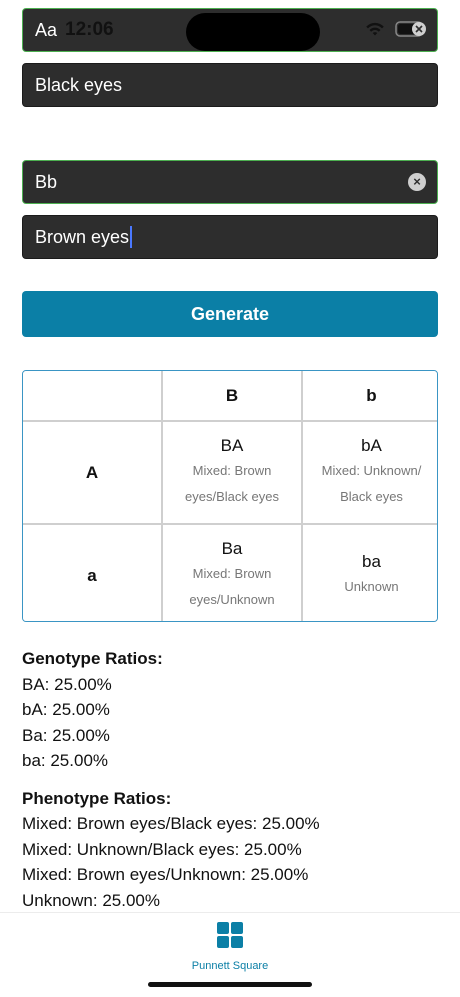 The width and height of the screenshot is (460, 997). What do you see at coordinates (371, 445) in the screenshot?
I see `cell-genotype: bA` at bounding box center [371, 445].